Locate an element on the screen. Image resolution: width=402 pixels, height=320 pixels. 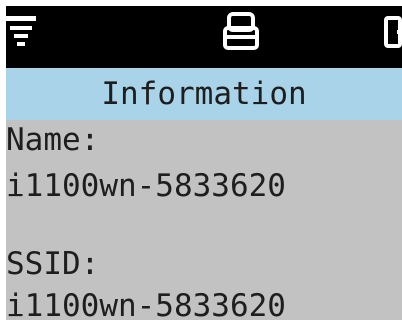
ssid-label: SSID: is located at coordinates (53, 264).